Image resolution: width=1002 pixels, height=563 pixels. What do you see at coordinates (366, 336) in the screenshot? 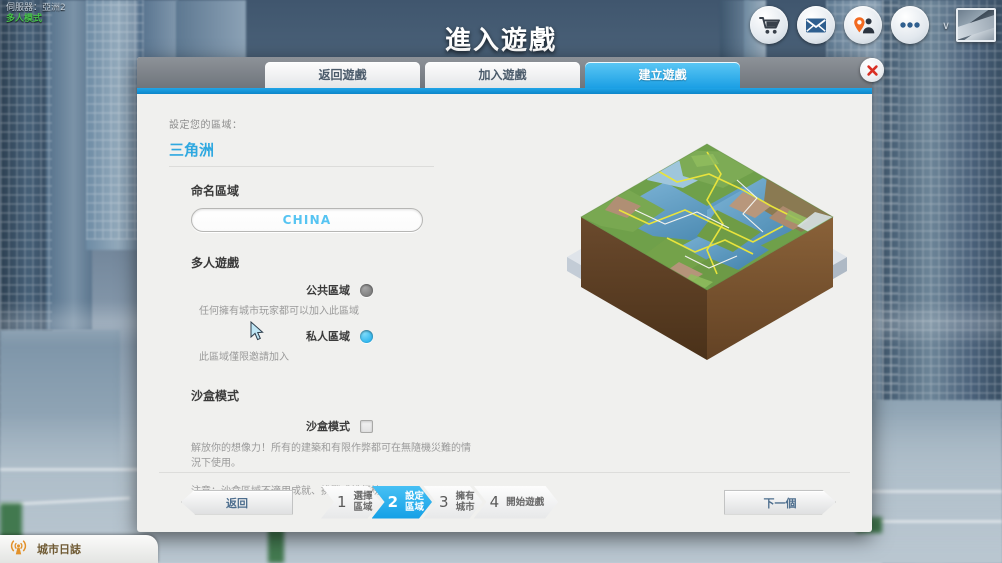
I see `private-region-radio` at bounding box center [366, 336].